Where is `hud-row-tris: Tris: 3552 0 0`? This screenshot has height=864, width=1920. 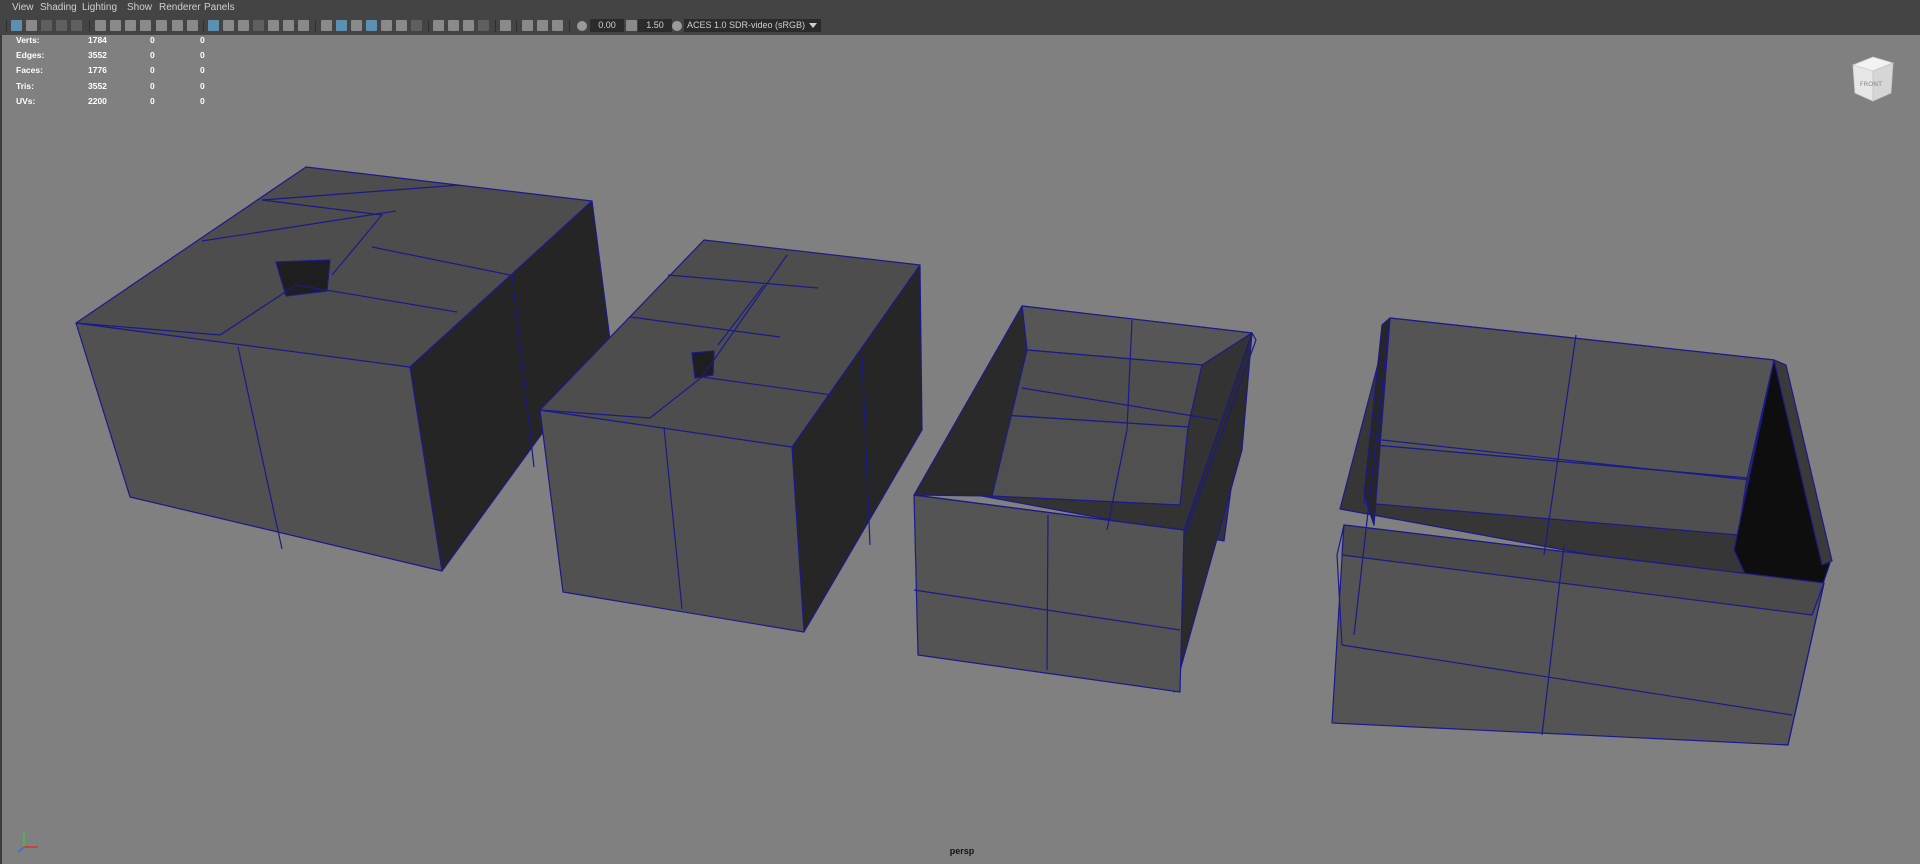
hud-row-tris: Tris: 3552 0 0 is located at coordinates (110, 86).